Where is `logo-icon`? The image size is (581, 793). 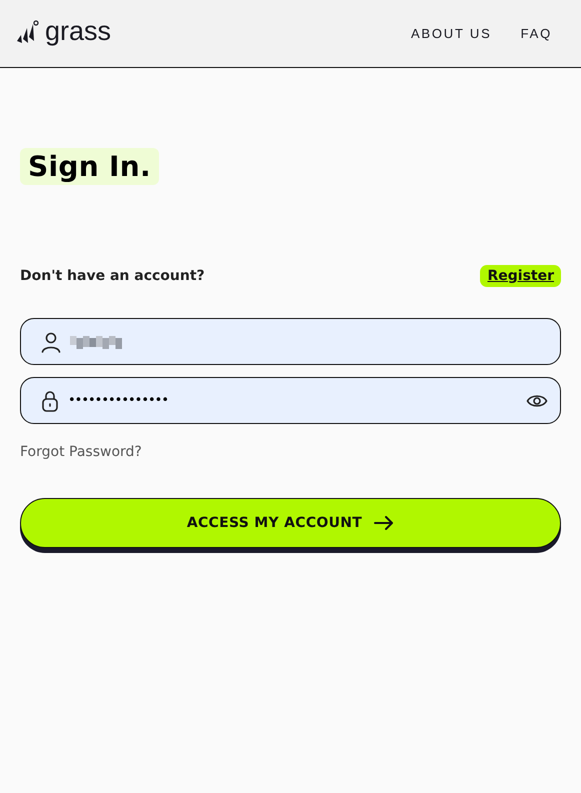 logo-icon is located at coordinates (27, 31).